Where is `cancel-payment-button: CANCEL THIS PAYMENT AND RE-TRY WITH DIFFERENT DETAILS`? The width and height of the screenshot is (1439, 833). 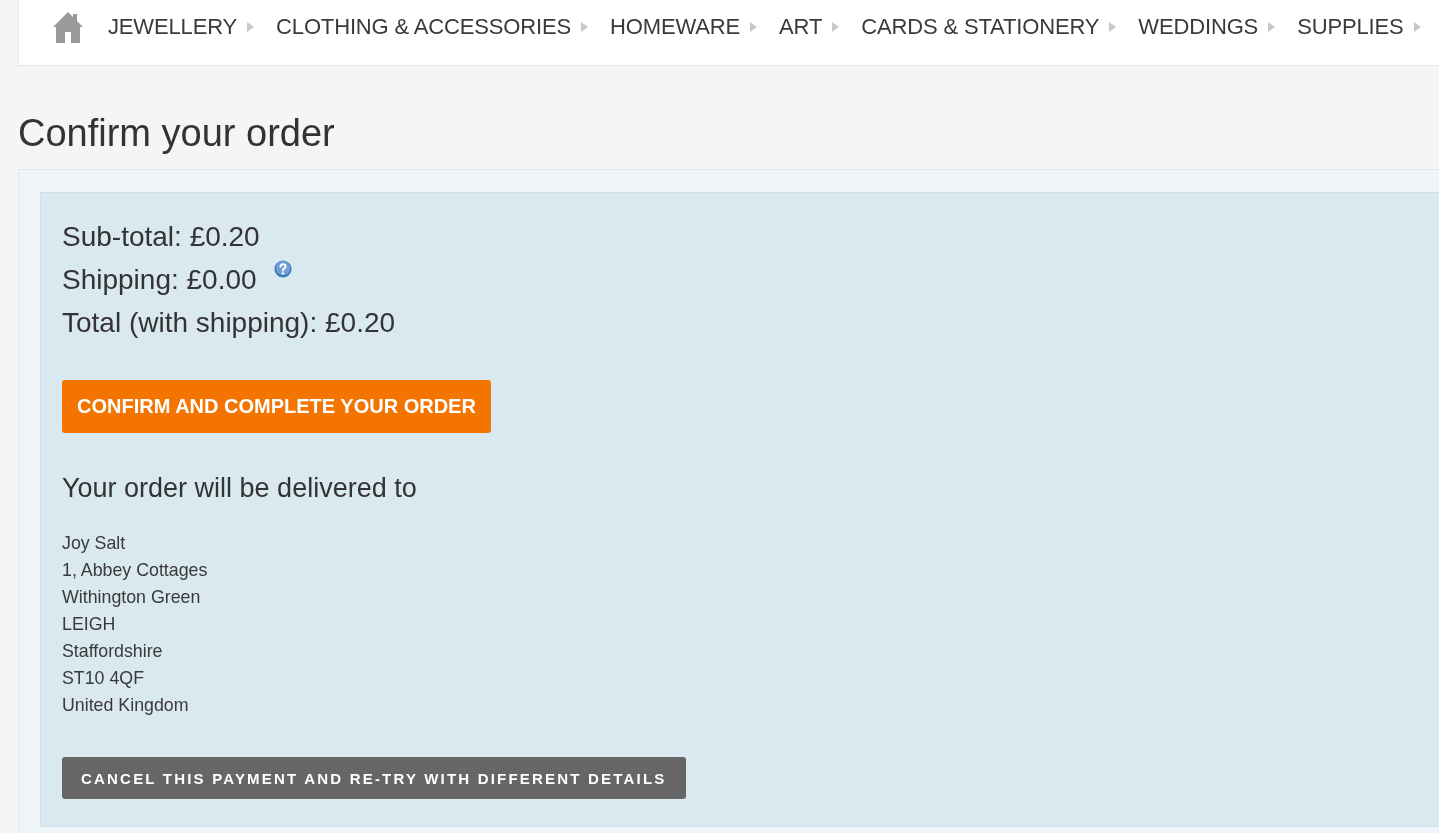
cancel-payment-button: CANCEL THIS PAYMENT AND RE-TRY WITH DIFFERENT DETAILS is located at coordinates (374, 778).